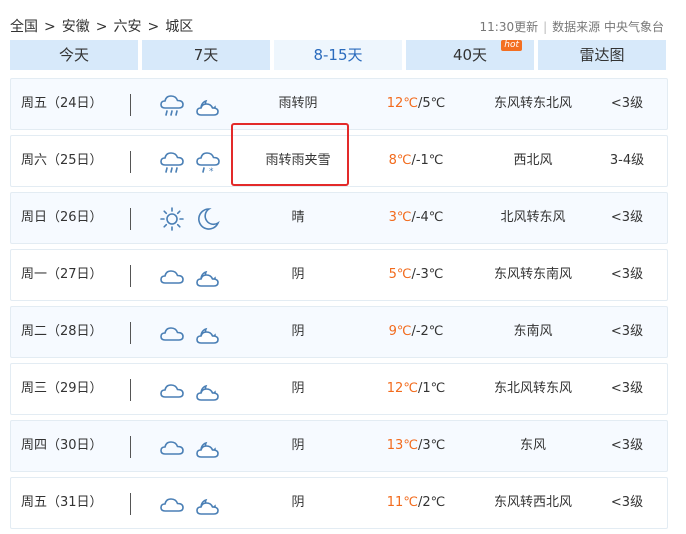 This screenshot has width=686, height=534. I want to click on update-info: 11:30更新 | 数据来源 中央气象台, so click(572, 26).